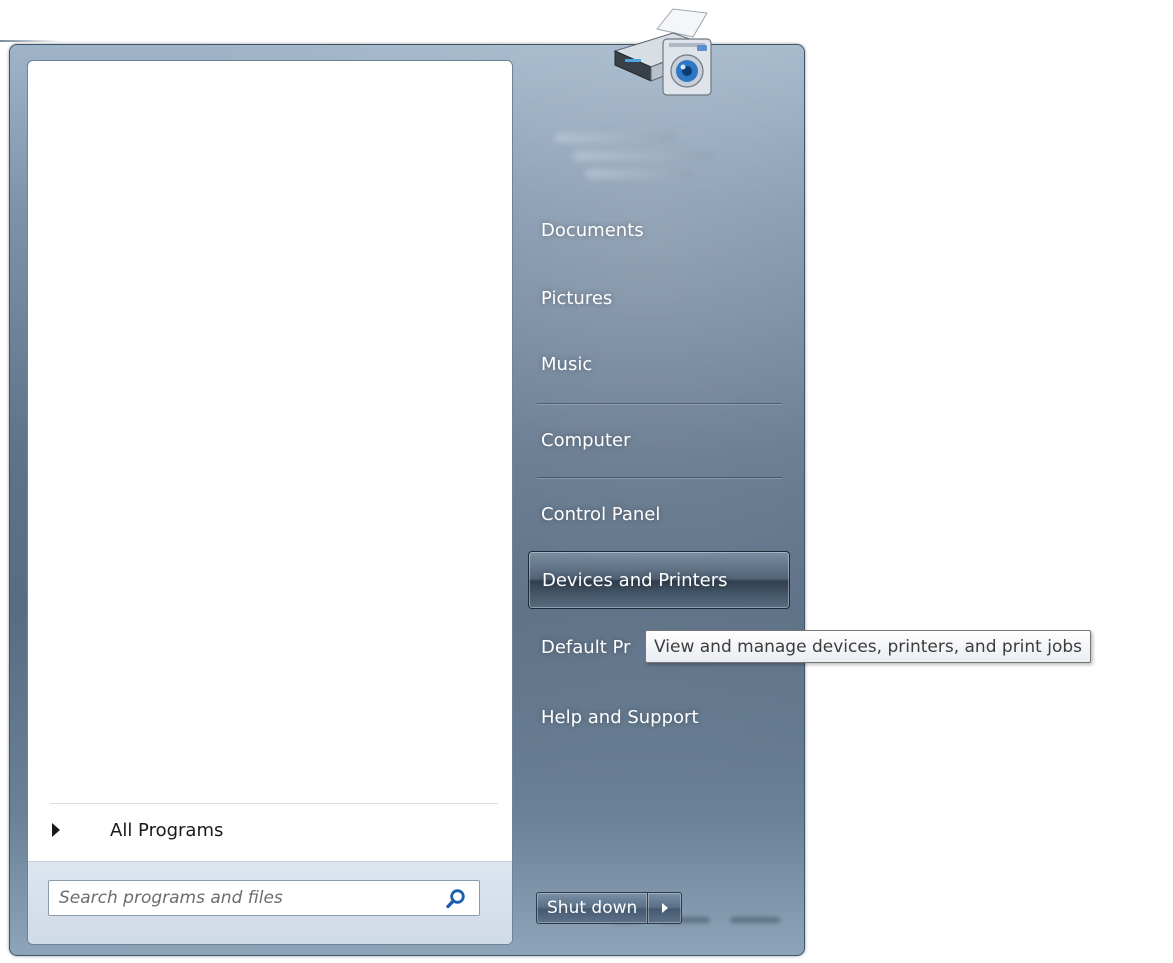 Image resolution: width=1173 pixels, height=963 pixels. What do you see at coordinates (274, 803) in the screenshot?
I see `left-separator` at bounding box center [274, 803].